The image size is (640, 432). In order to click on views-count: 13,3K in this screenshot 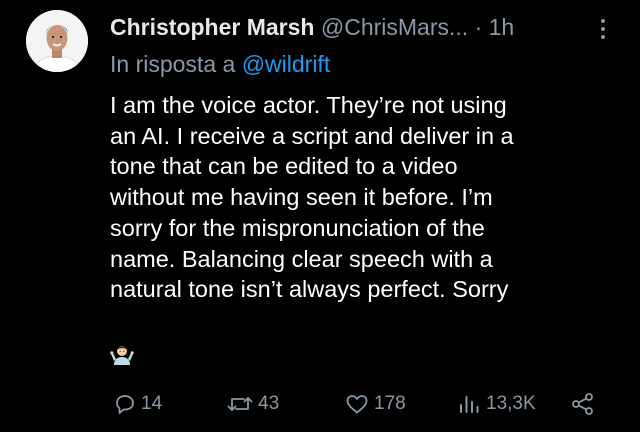, I will do `click(511, 403)`.